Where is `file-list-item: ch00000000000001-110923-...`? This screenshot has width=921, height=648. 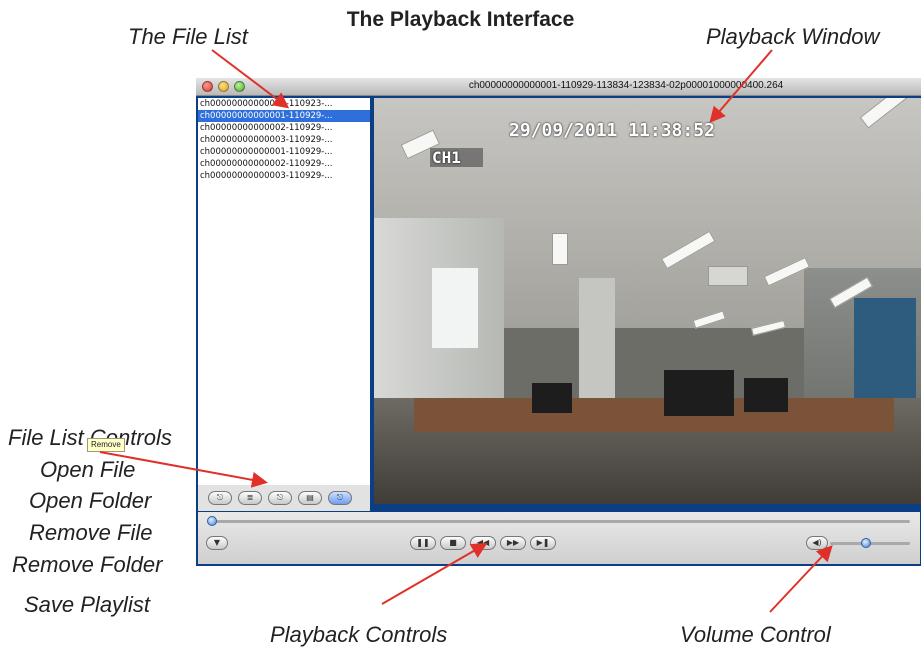
file-list-item: ch00000000000001-110923-... is located at coordinates (284, 104).